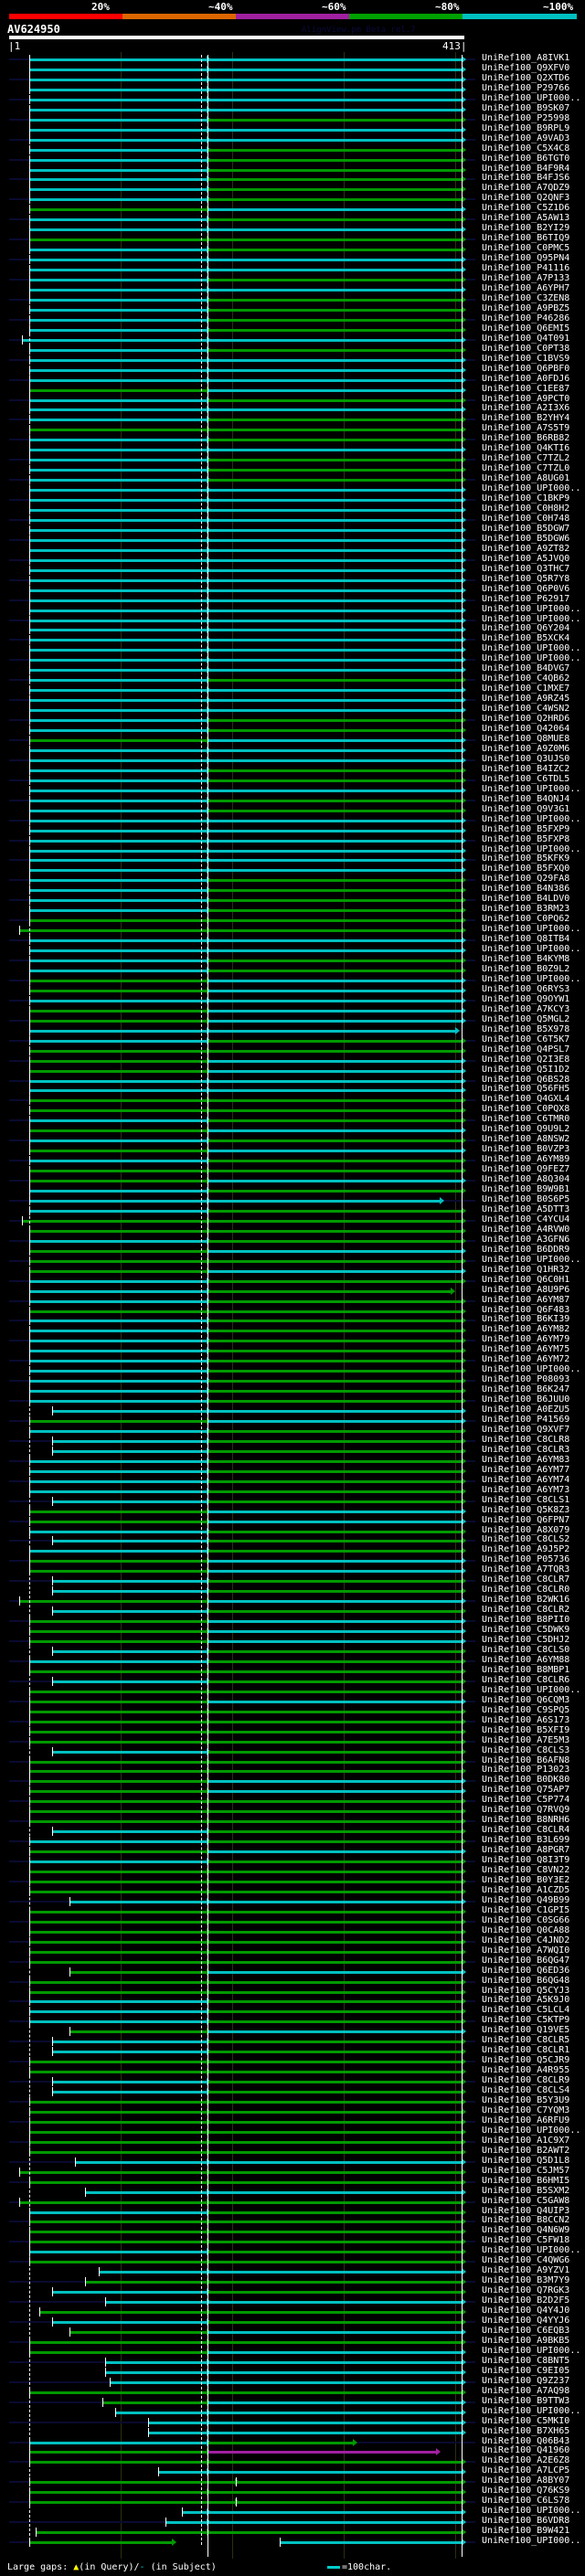  What do you see at coordinates (525, 2060) in the screenshot?
I see `hit-label: UniRef100_Q5CJR9` at bounding box center [525, 2060].